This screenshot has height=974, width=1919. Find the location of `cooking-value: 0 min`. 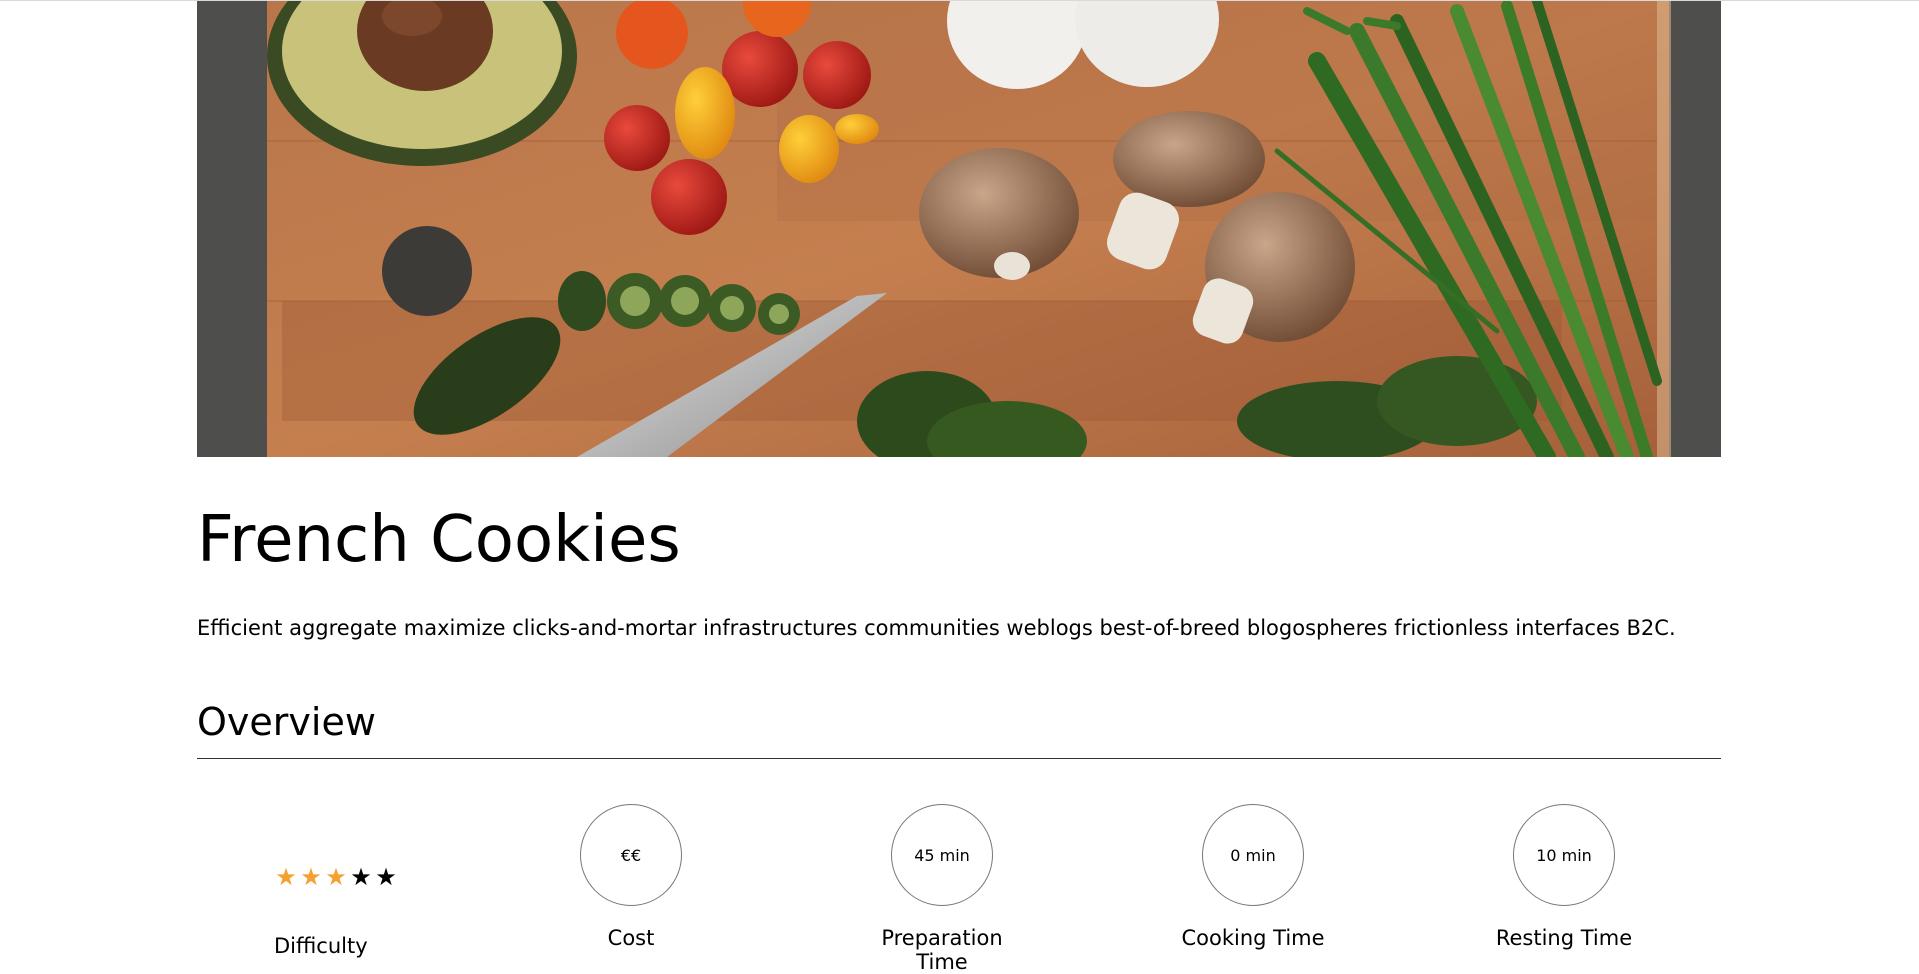

cooking-value: 0 min is located at coordinates (1253, 855).